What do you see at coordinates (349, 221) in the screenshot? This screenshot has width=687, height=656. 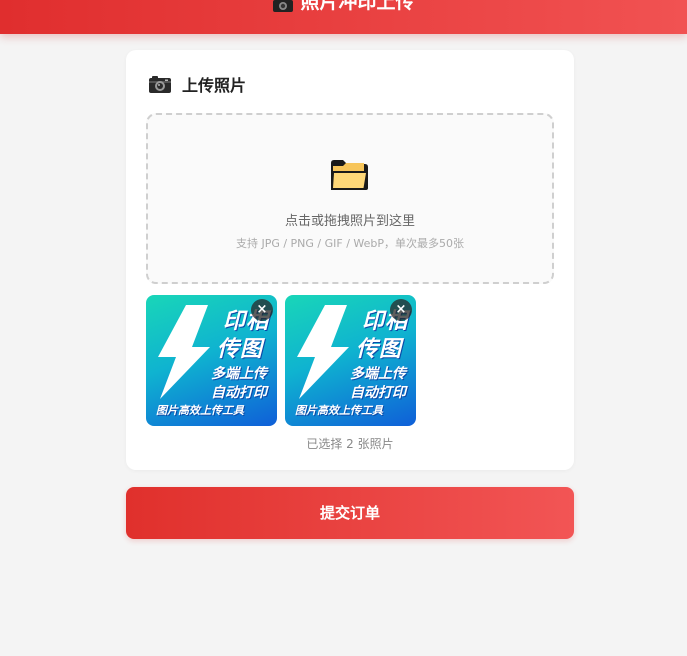 I see `dropzone-main-text: 点击或拖拽照片到这里` at bounding box center [349, 221].